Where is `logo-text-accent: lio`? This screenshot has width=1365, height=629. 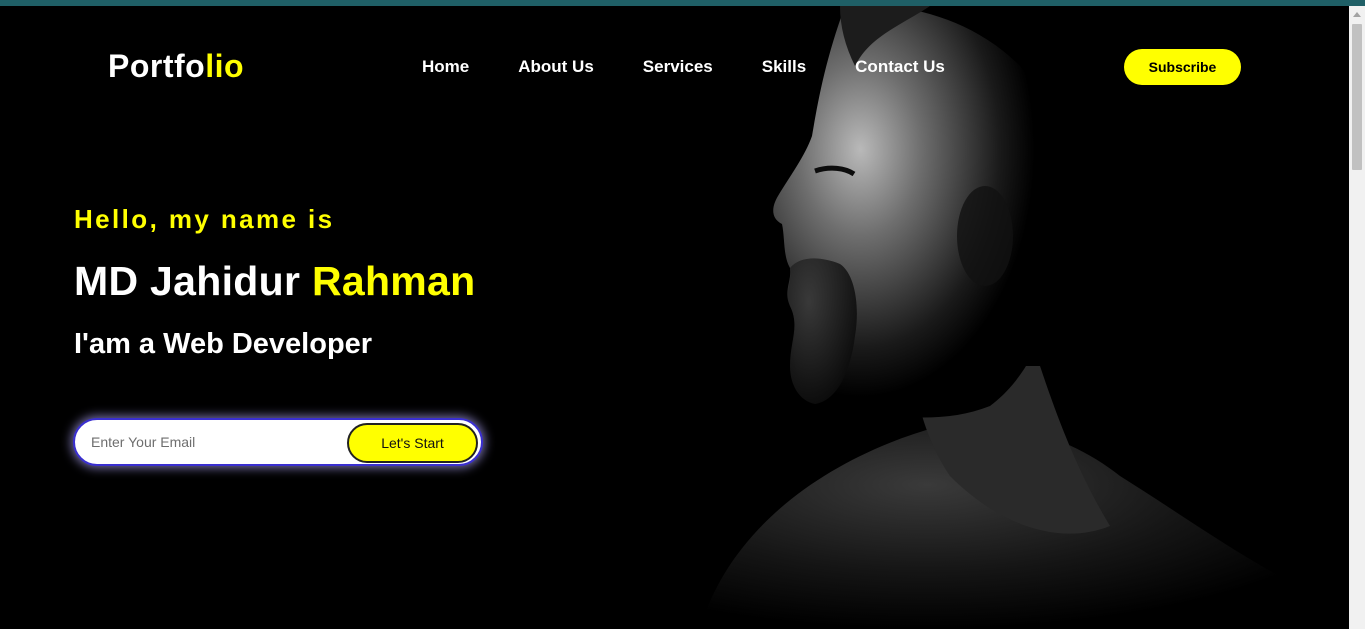 logo-text-accent: lio is located at coordinates (225, 66).